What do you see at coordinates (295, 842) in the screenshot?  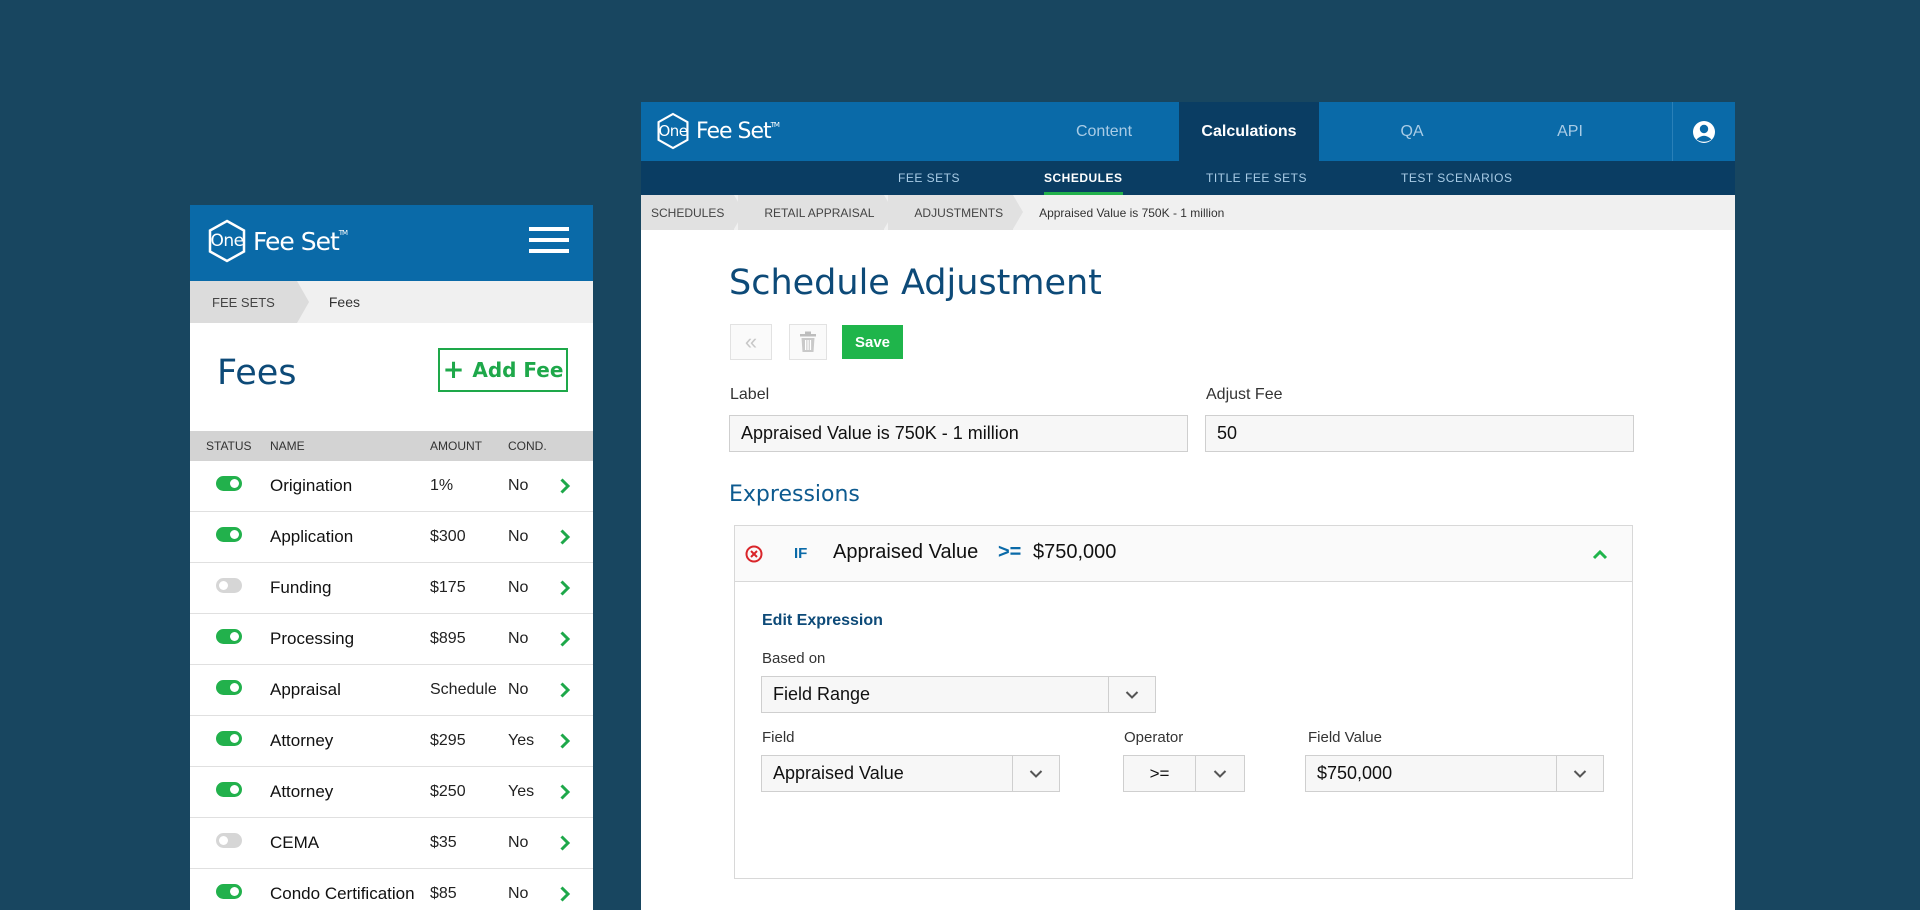 I see `fee-name: CEMA` at bounding box center [295, 842].